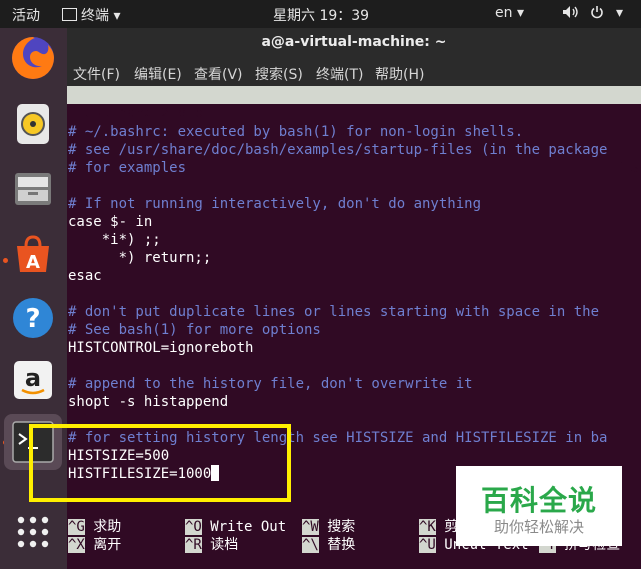 The image size is (641, 569). Describe the element at coordinates (194, 330) in the screenshot. I see `editor-line: # See bash(1) for more options` at that location.